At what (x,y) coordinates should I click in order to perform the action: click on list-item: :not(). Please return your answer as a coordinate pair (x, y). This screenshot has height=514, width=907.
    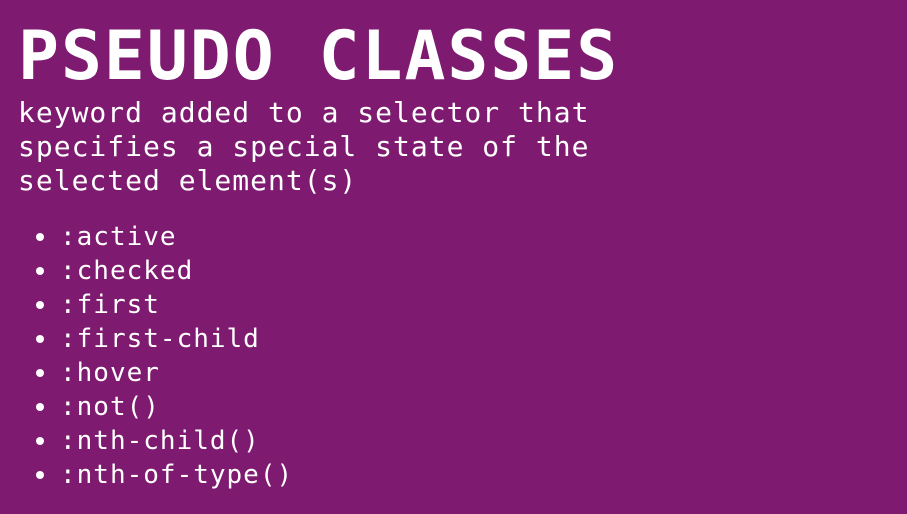
    Looking at the image, I should click on (471, 407).